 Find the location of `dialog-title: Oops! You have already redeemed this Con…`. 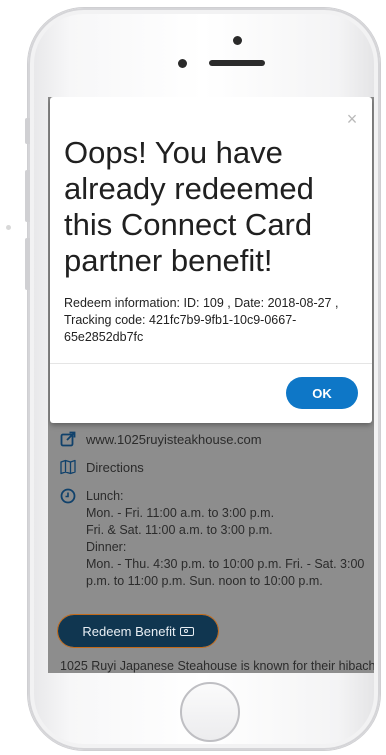

dialog-title: Oops! You have already redeemed this Con… is located at coordinates (189, 206).